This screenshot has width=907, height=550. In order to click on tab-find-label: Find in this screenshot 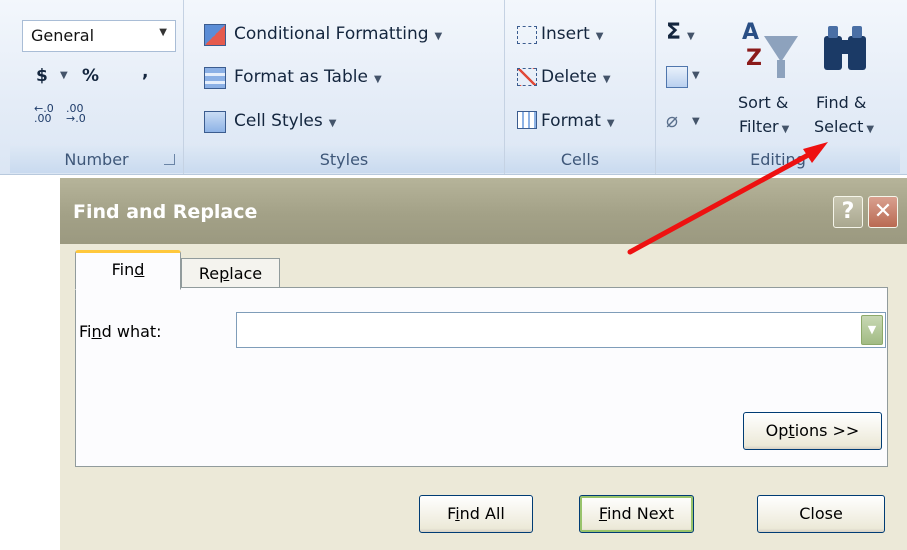, I will do `click(128, 269)`.